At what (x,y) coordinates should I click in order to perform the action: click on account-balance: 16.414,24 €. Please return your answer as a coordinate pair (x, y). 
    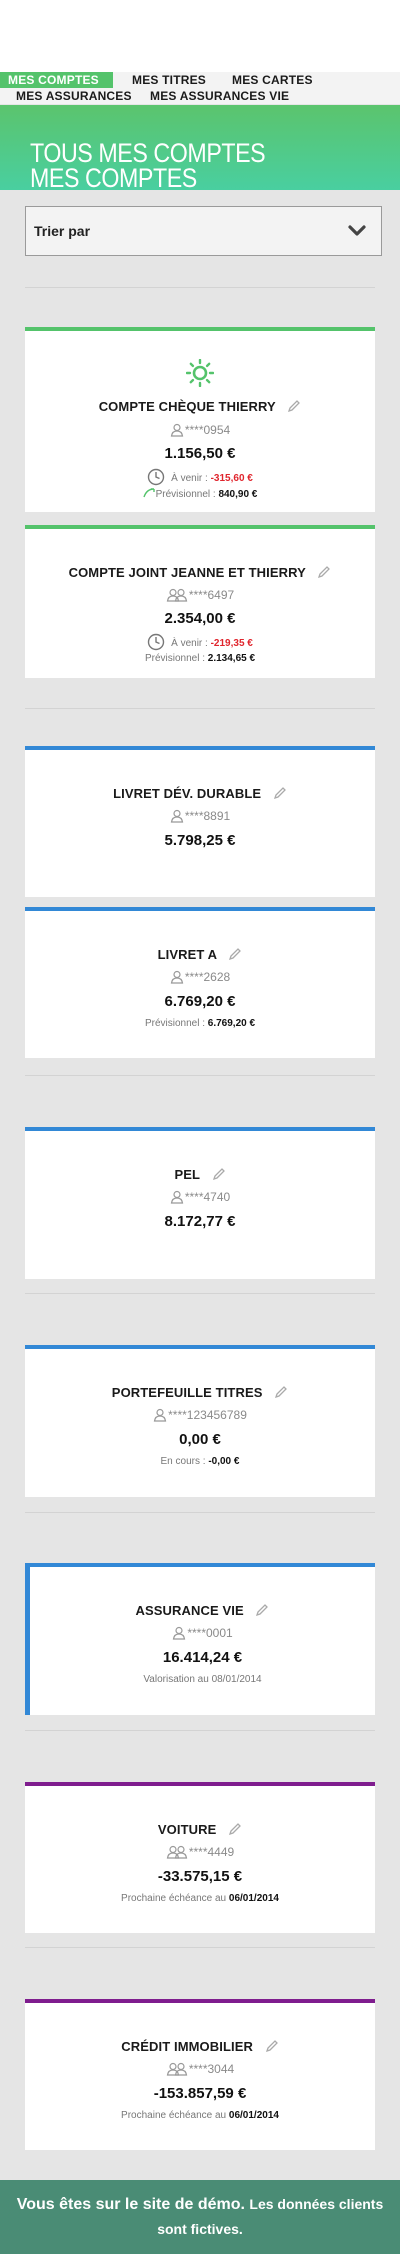
    Looking at the image, I should click on (202, 1657).